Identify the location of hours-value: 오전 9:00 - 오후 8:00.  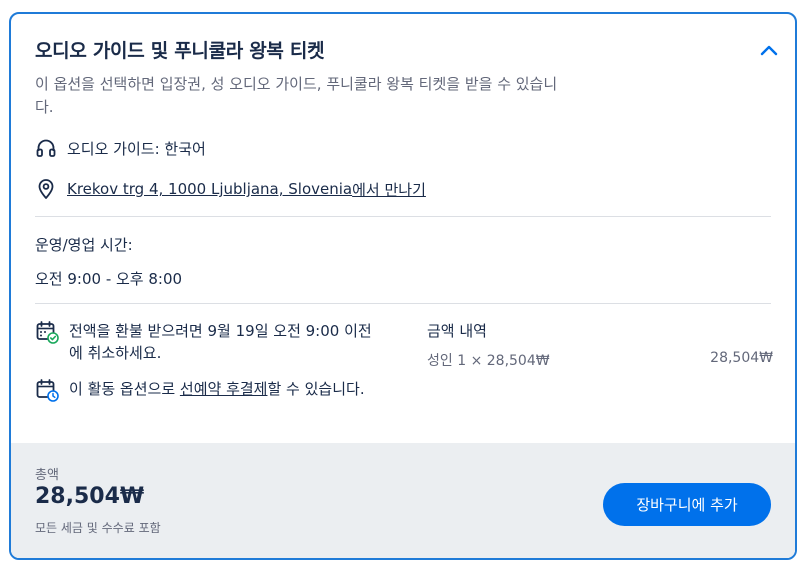
(109, 279).